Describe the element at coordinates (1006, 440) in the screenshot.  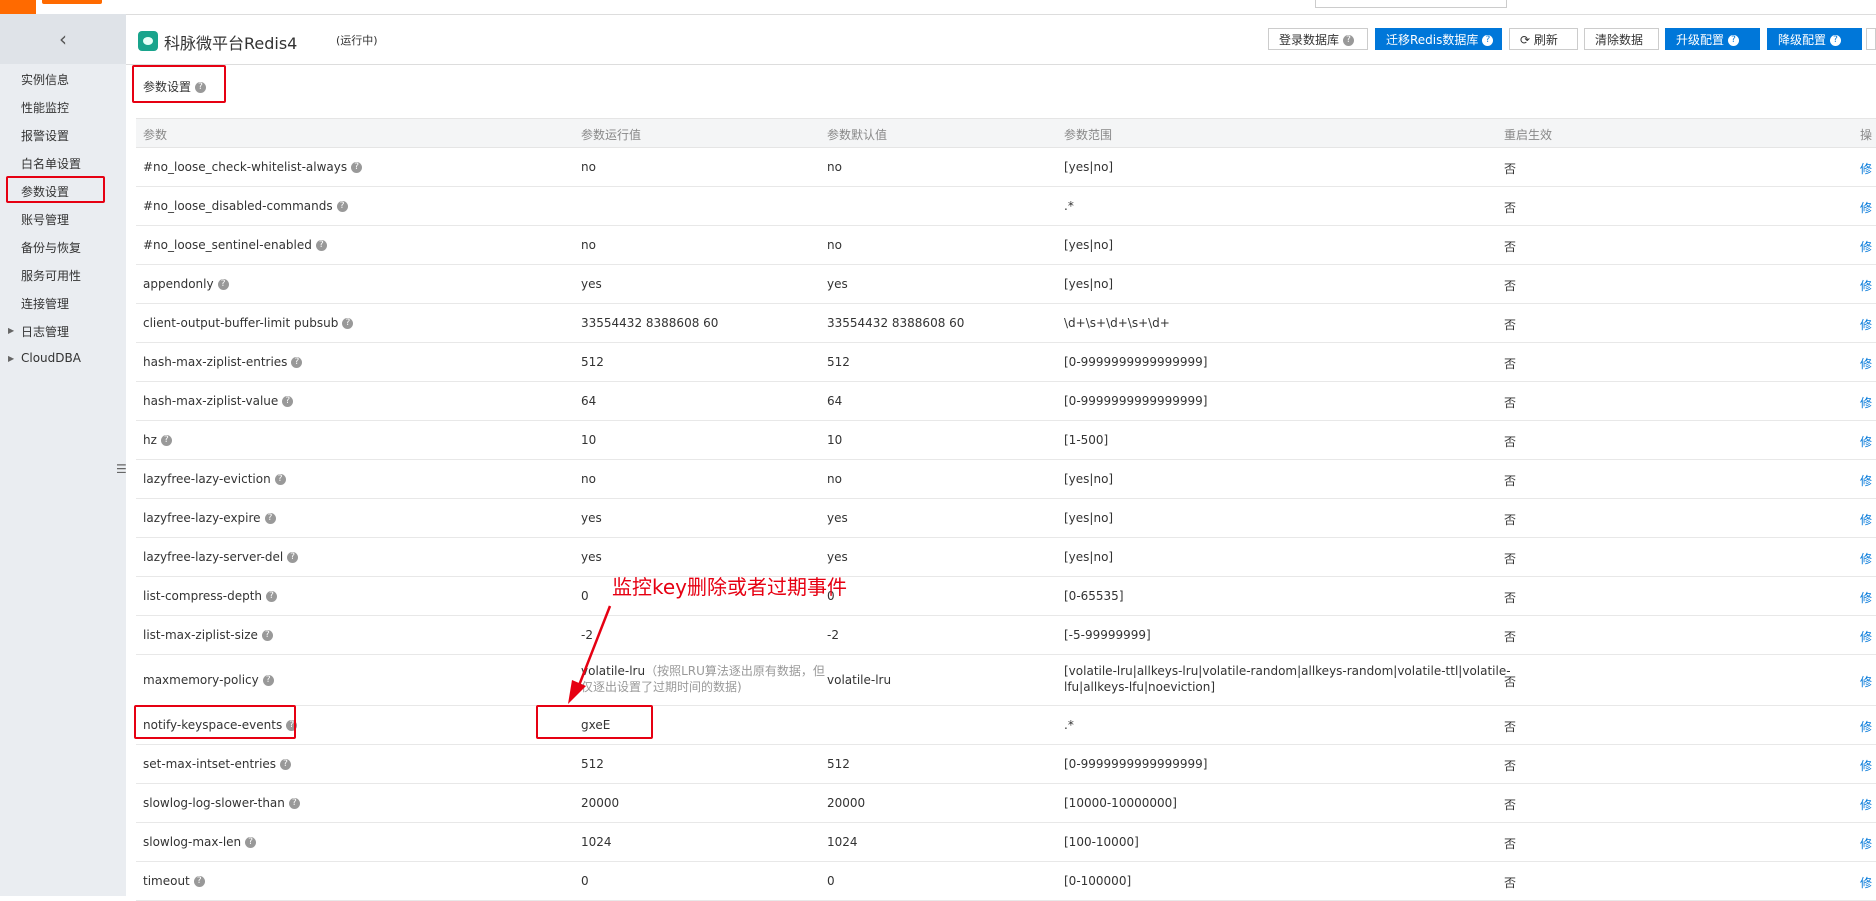
I see `table-row: hz? 10 10 [1-500] 否 修` at that location.